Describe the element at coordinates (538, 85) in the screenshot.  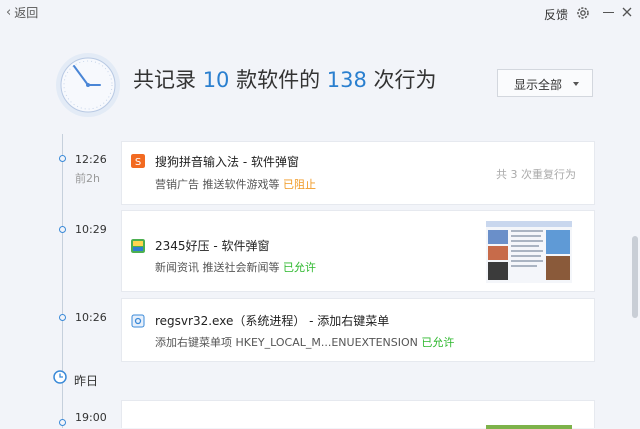
I see `filter-selected-label: 显示全部` at that location.